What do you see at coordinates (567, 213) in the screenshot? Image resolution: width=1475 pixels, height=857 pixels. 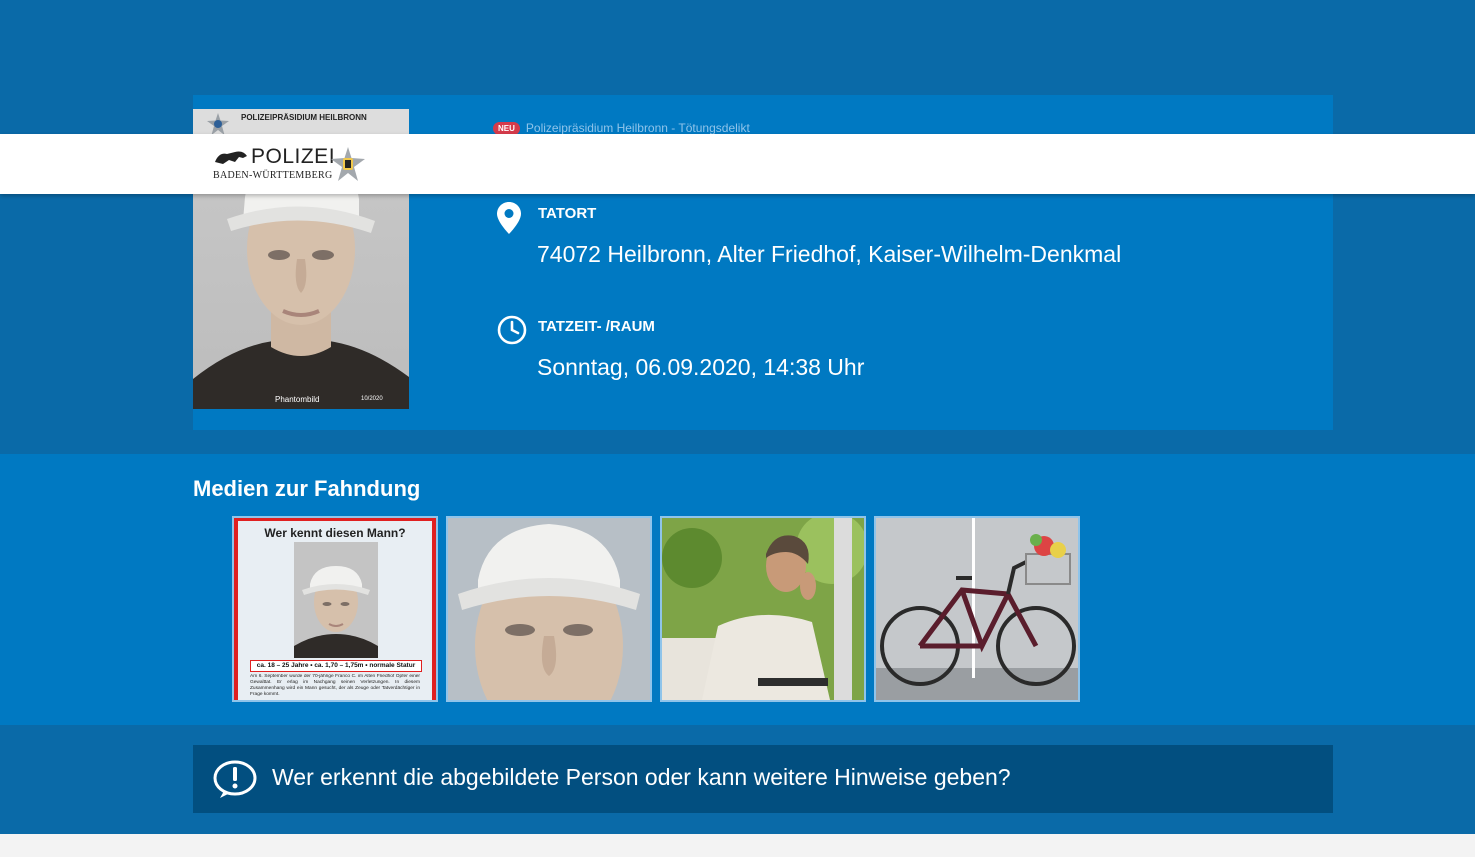 I see `tatort-label: TATORT` at bounding box center [567, 213].